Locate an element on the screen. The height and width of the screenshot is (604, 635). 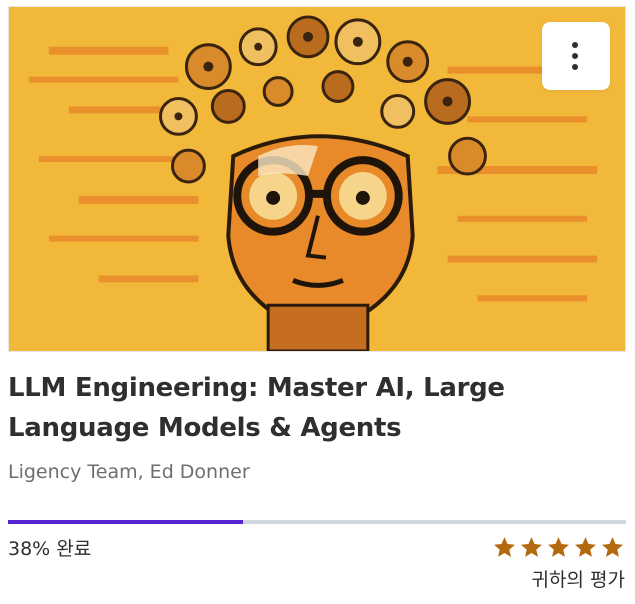
star-rating is located at coordinates (558, 547).